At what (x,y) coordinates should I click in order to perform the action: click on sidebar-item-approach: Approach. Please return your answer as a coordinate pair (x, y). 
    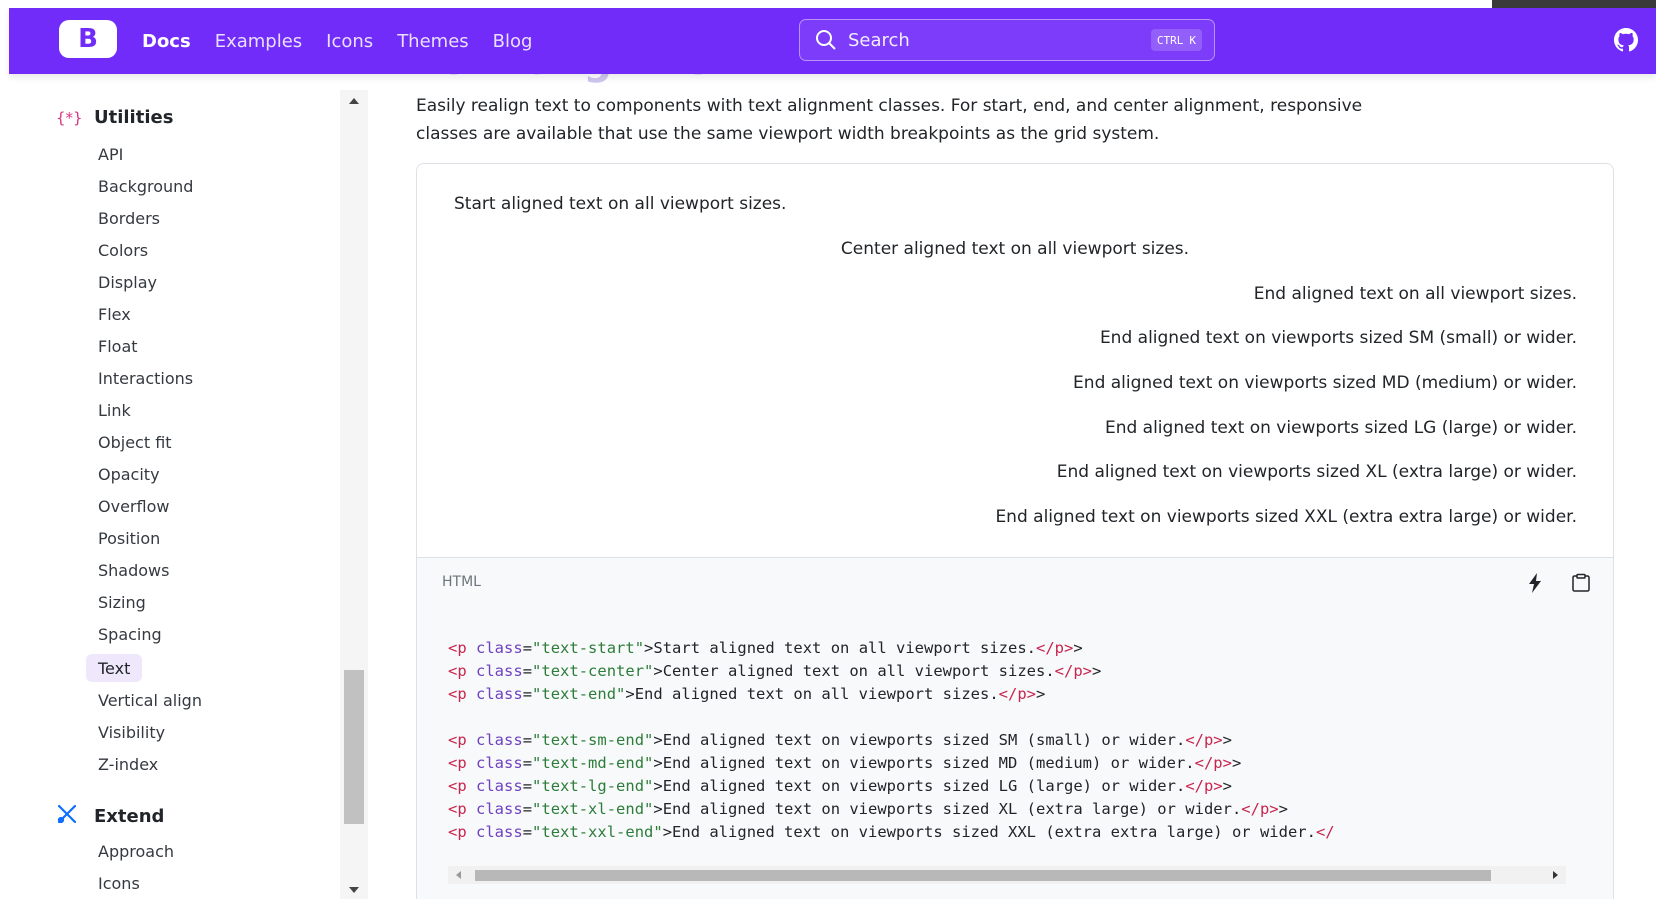
    Looking at the image, I should click on (136, 851).